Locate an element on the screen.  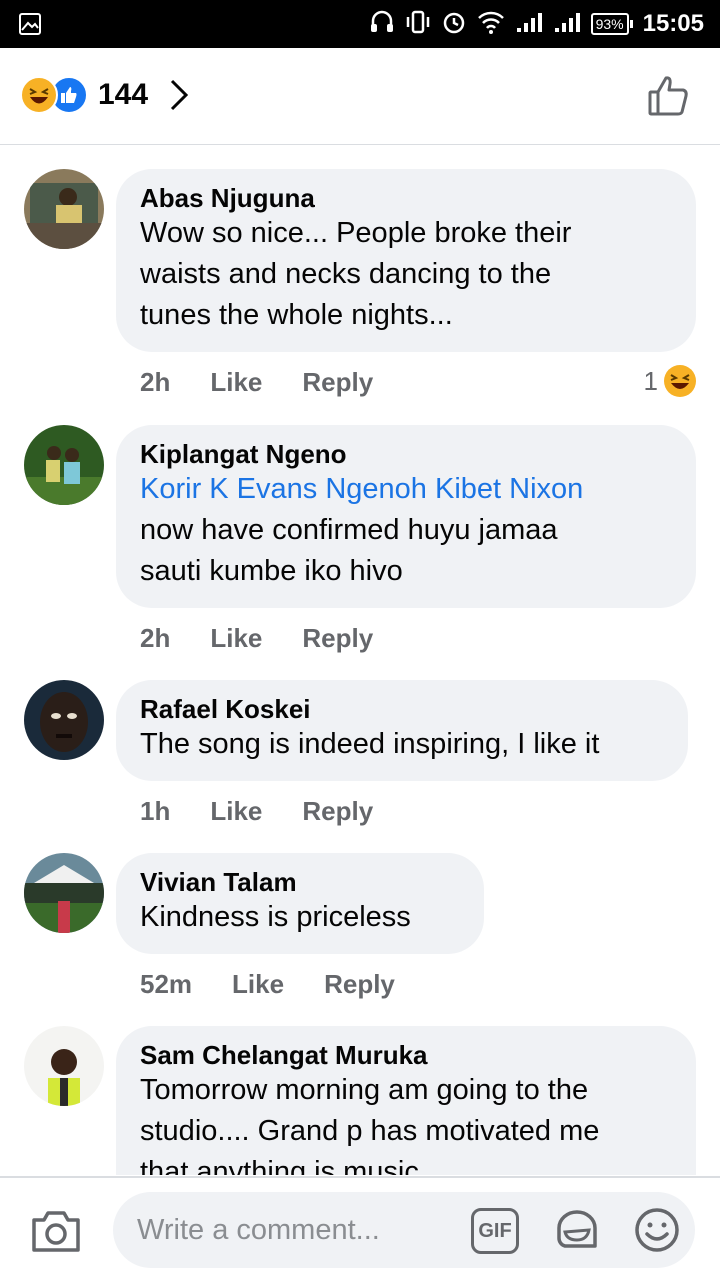
comment-actions: 52m Like Reply is located at coordinates (267, 984).